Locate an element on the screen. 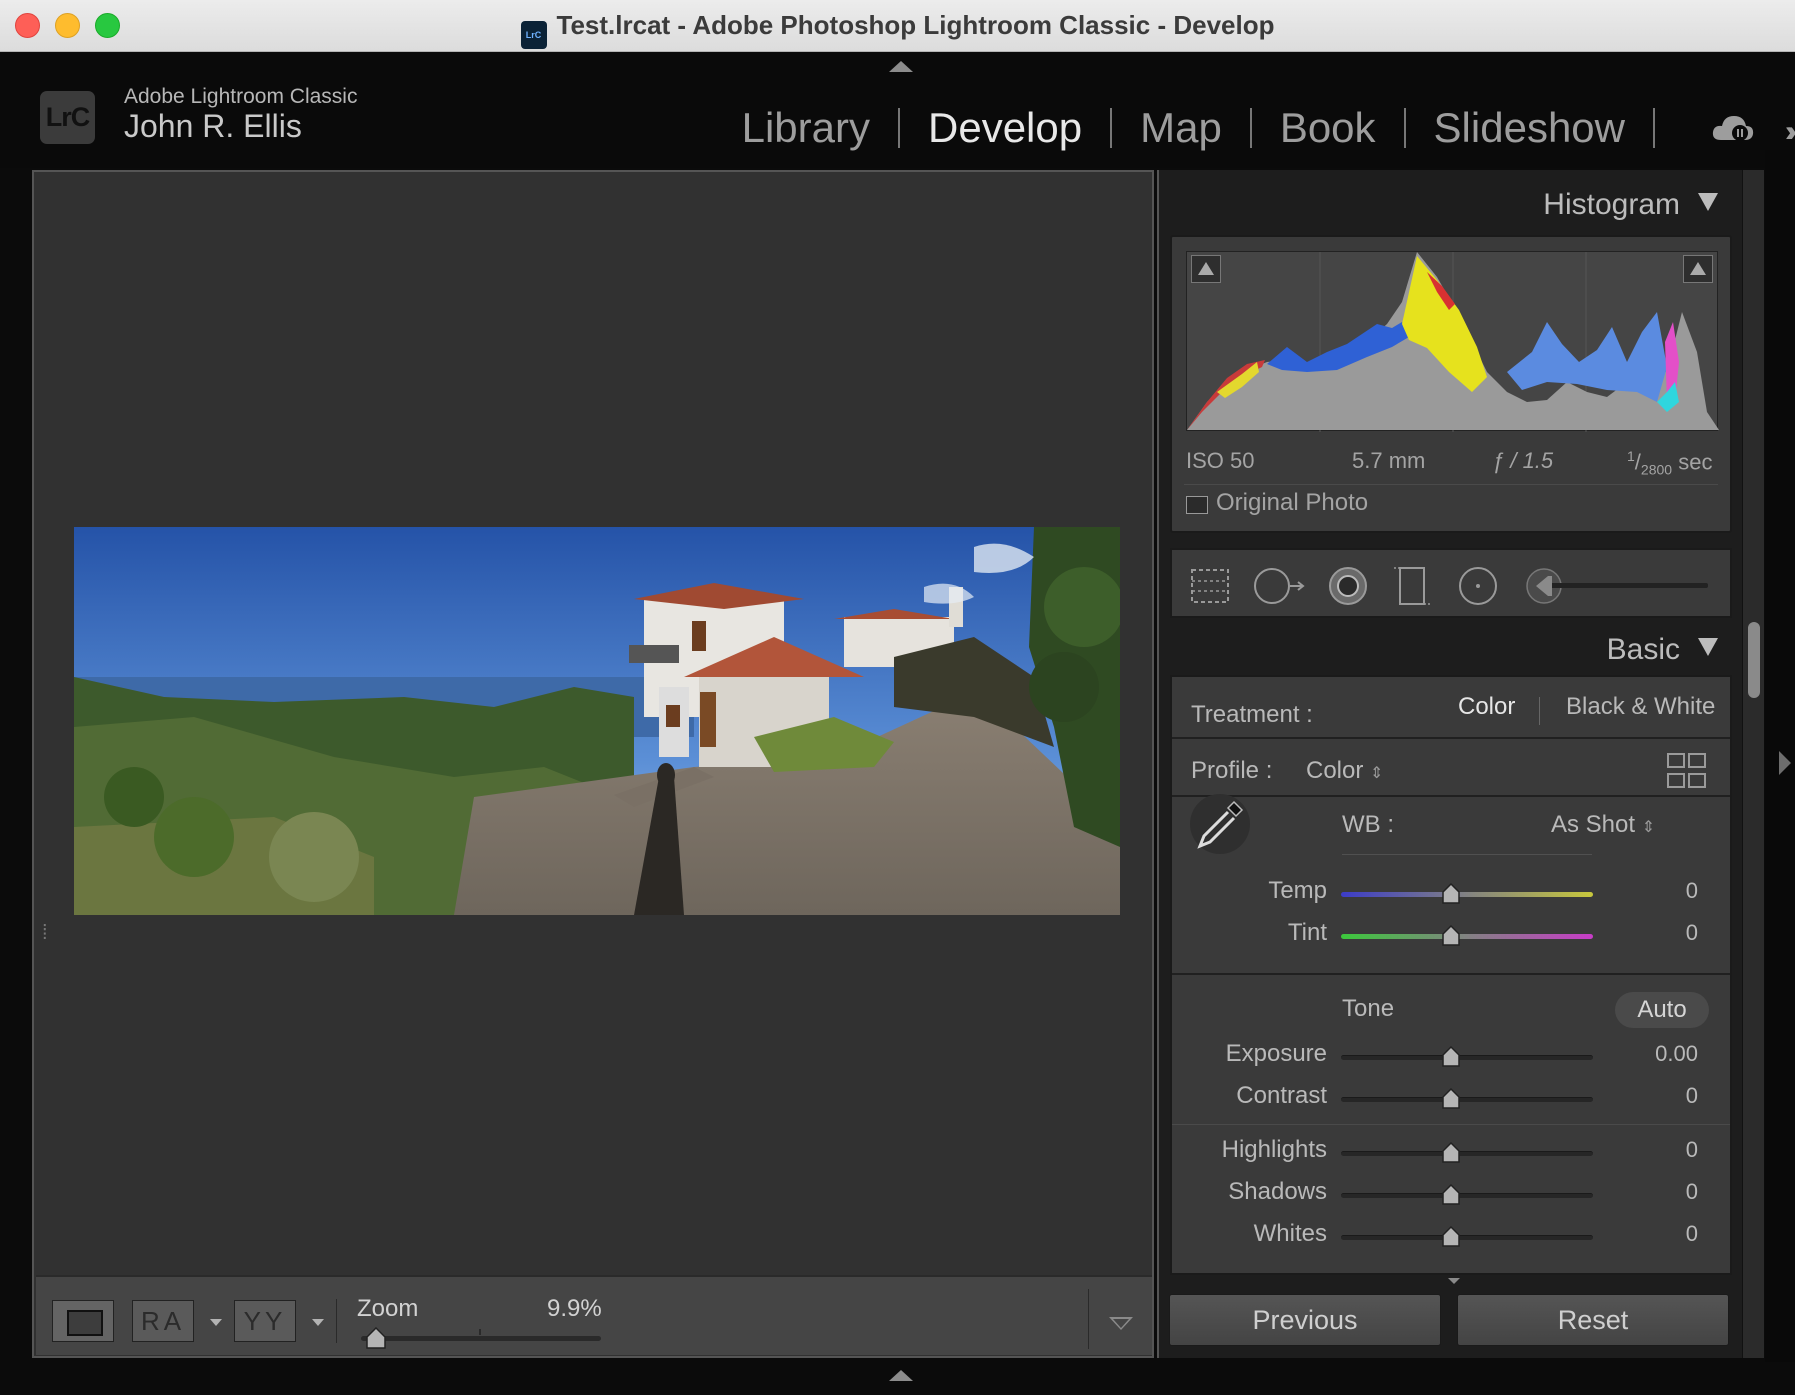 The width and height of the screenshot is (1795, 1395). swap-dropdown-icon is located at coordinates (318, 1322).